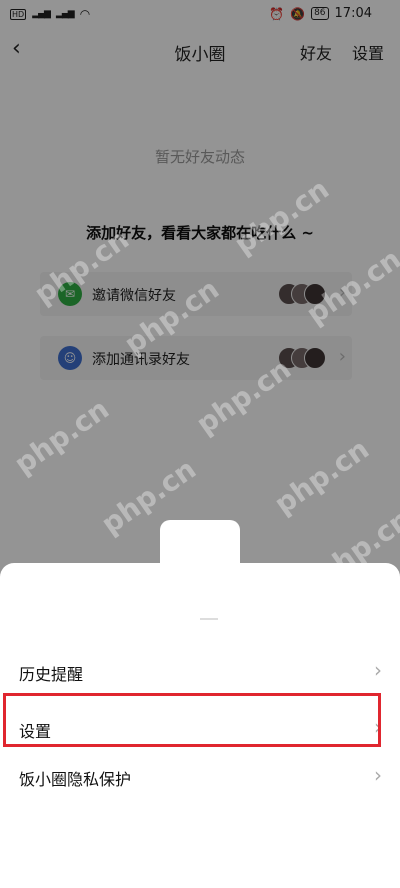 Image resolution: width=400 pixels, height=888 pixels. Describe the element at coordinates (209, 619) in the screenshot. I see `sheet-handle` at that location.